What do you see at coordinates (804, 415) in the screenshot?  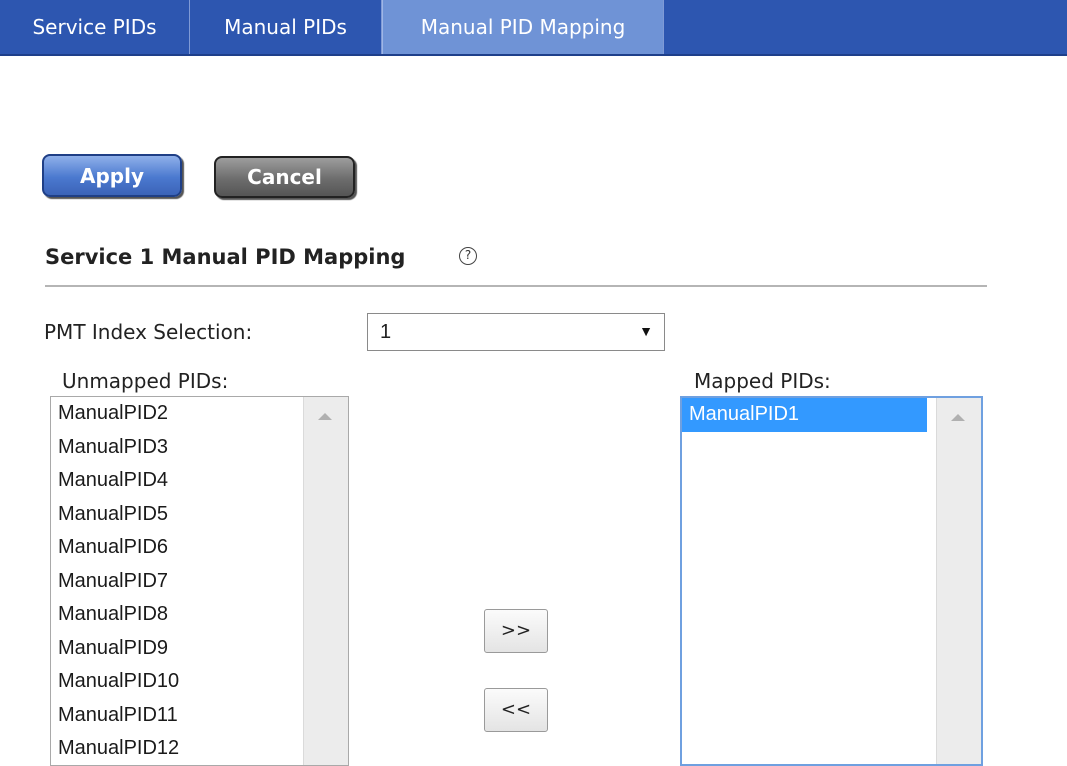 I see `list-item: ManualPID1` at bounding box center [804, 415].